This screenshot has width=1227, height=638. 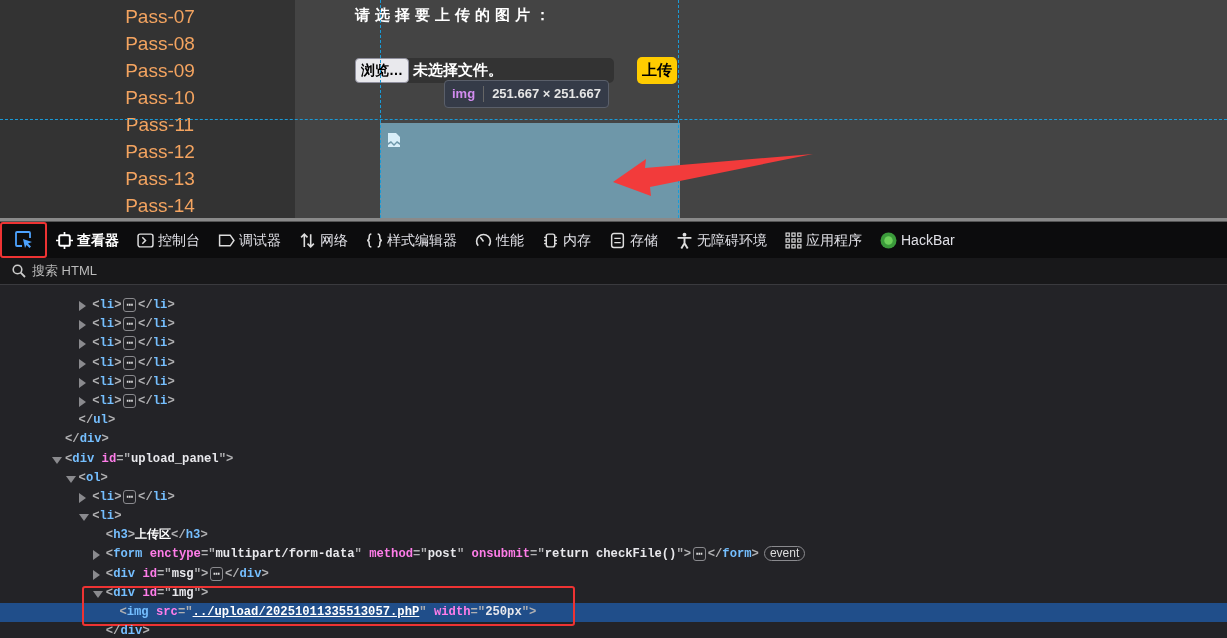 I want to click on devtools-tab: 内存, so click(x=566, y=240).